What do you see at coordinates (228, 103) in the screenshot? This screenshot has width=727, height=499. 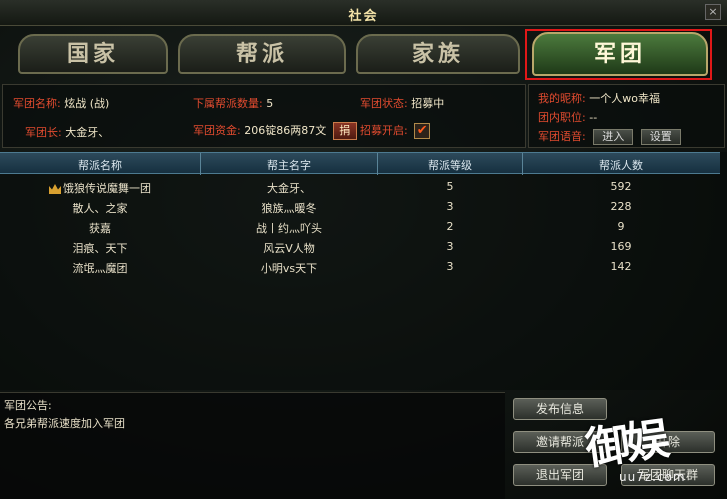 I see `sub-gang-count-label: 下属帮派数量:` at bounding box center [228, 103].